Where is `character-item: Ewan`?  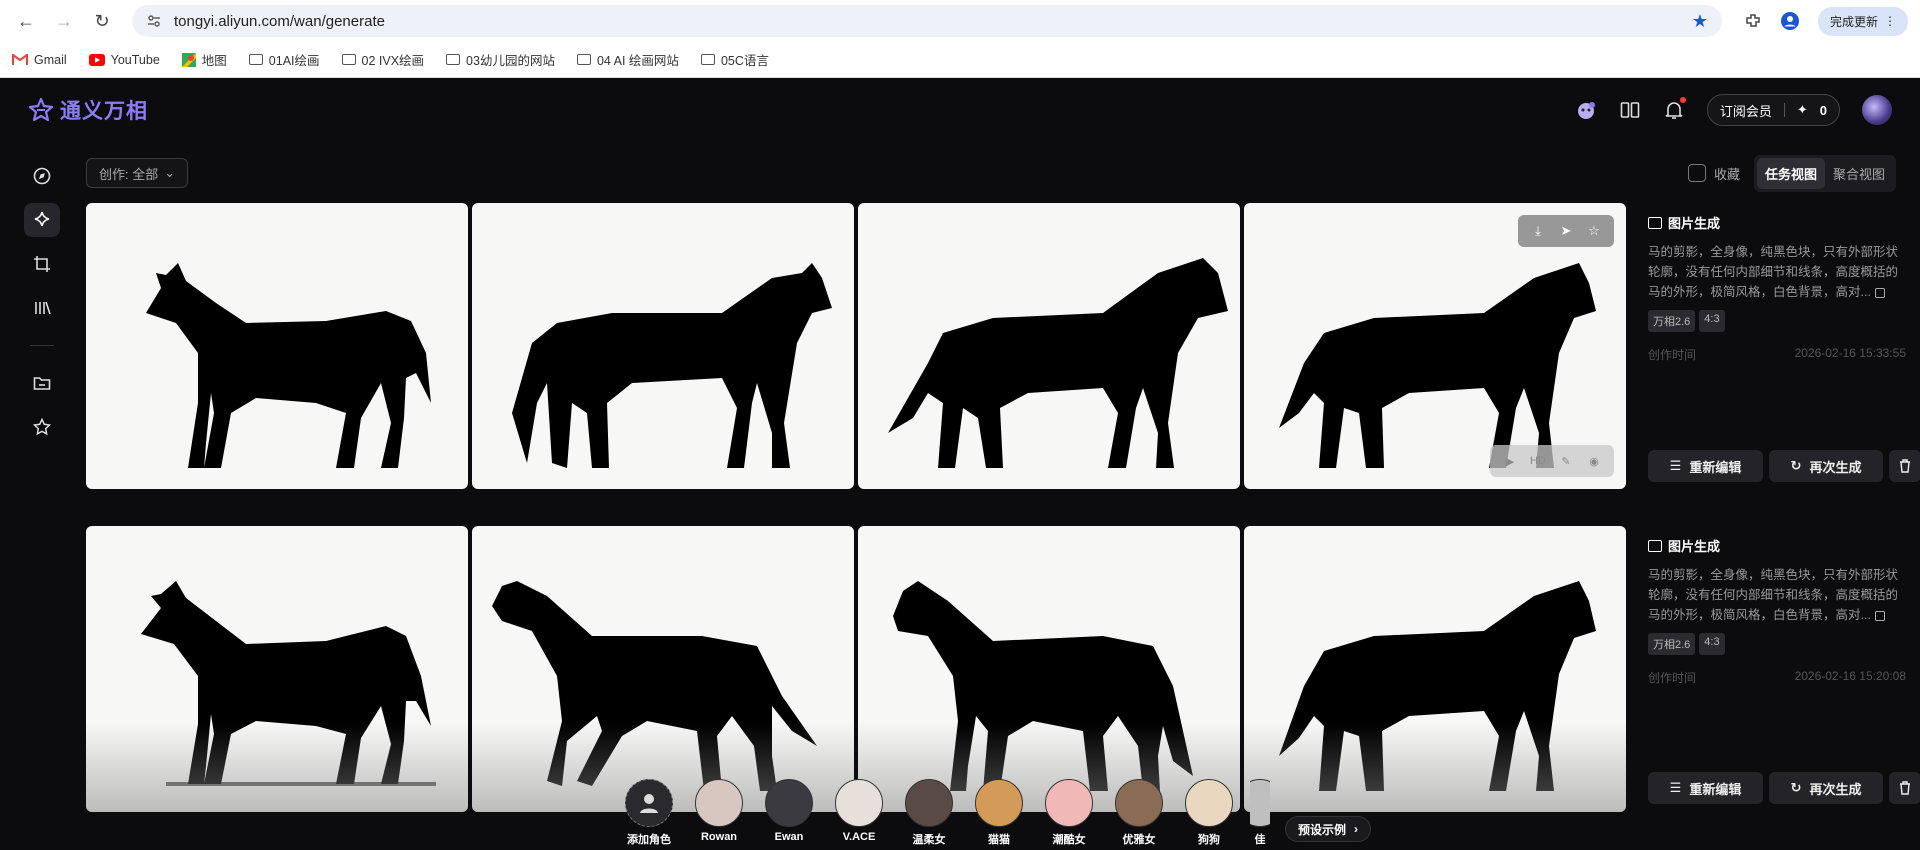
character-item: Ewan is located at coordinates (789, 811).